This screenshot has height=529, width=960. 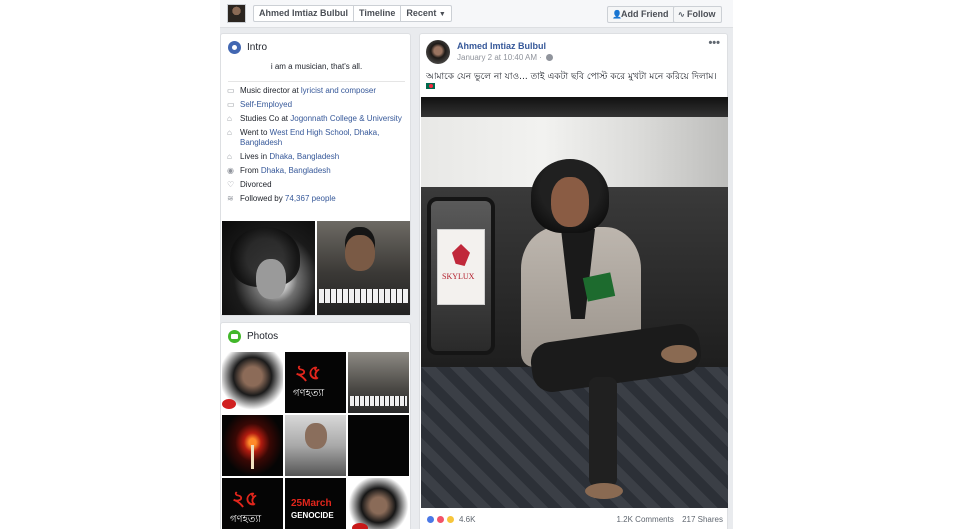 What do you see at coordinates (617, 14) in the screenshot?
I see `add-friend-icon: 👤` at bounding box center [617, 14].